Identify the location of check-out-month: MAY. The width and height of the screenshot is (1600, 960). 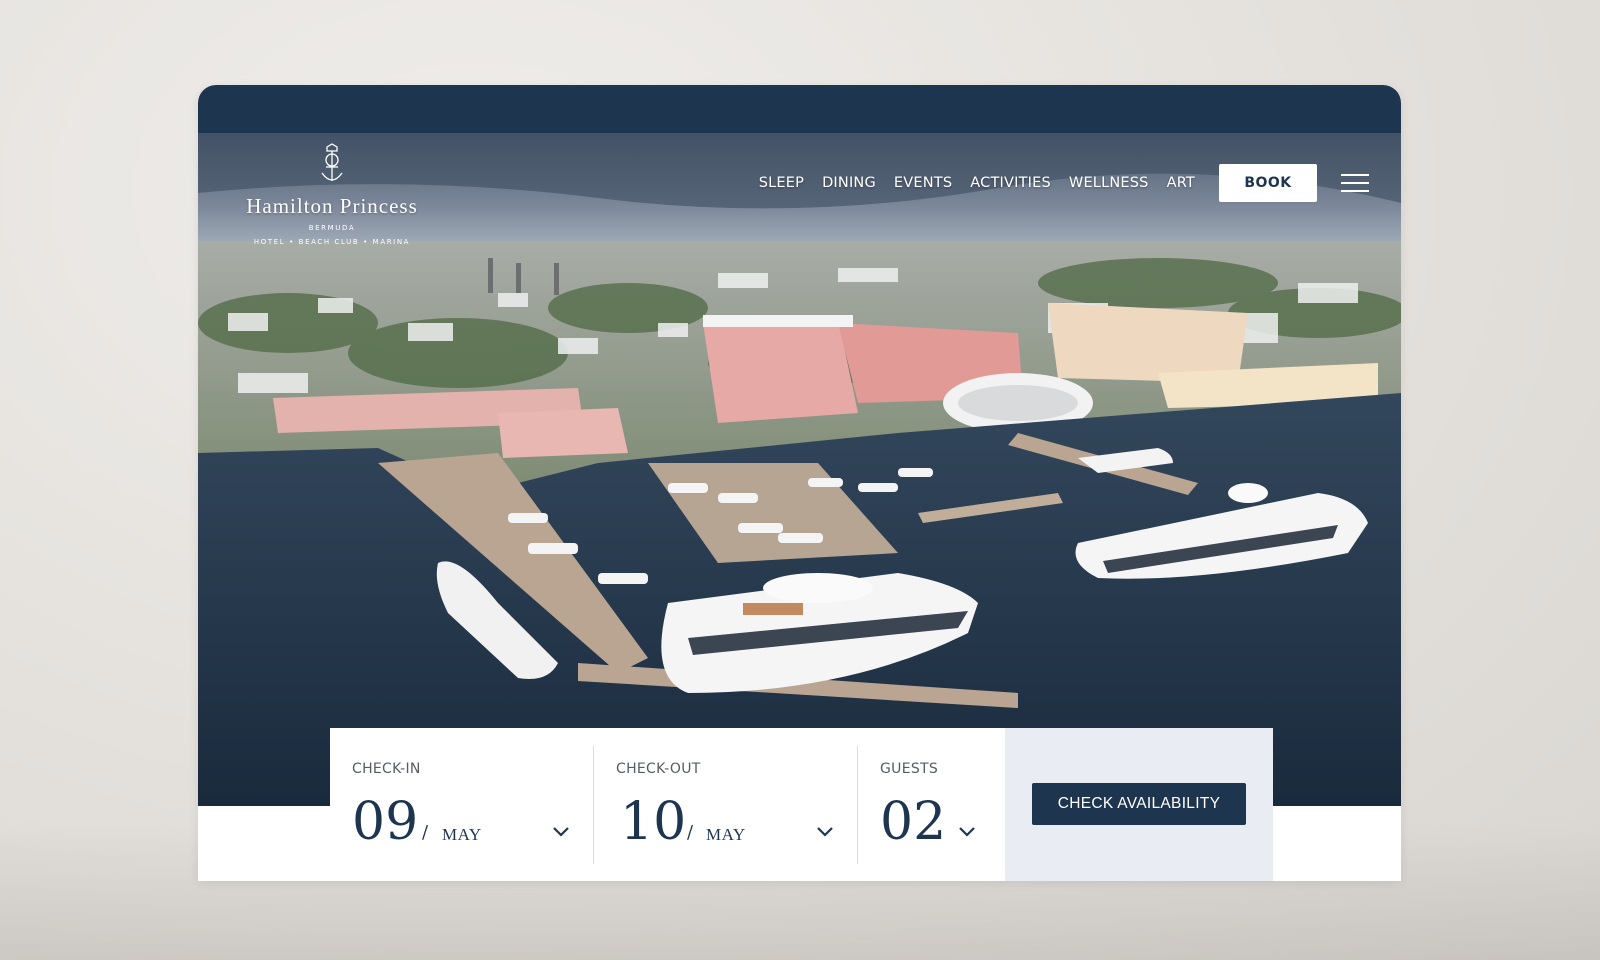
(726, 834).